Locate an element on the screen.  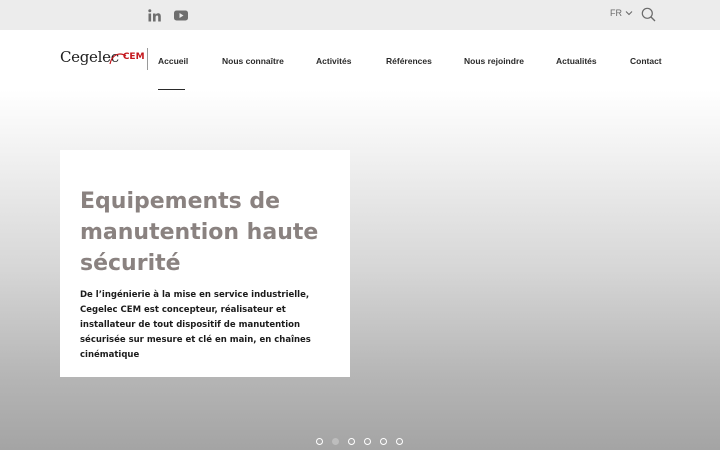
language-label: FR is located at coordinates (616, 13).